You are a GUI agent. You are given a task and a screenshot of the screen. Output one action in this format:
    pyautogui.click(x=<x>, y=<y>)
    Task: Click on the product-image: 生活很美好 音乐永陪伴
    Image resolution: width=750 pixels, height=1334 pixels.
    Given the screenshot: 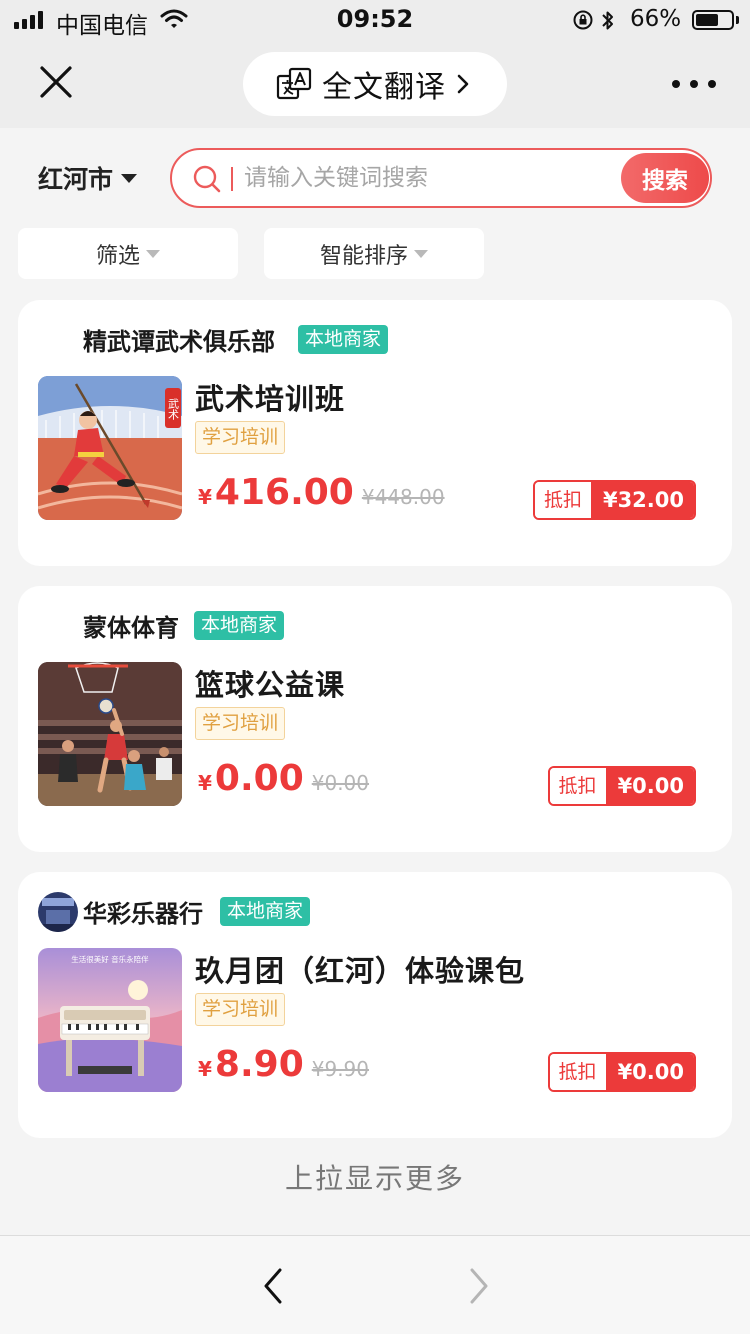 What is the action you would take?
    pyautogui.click(x=110, y=1020)
    